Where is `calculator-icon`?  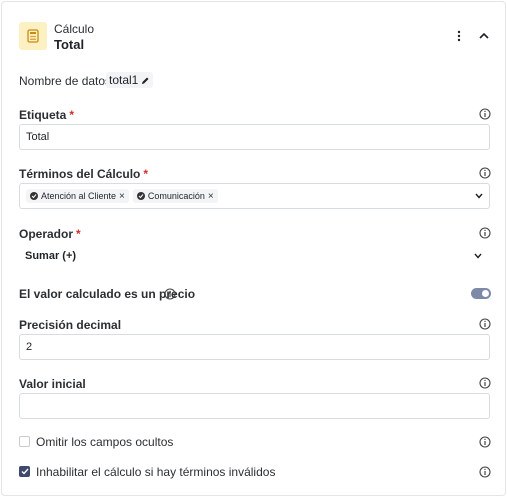
calculator-icon is located at coordinates (33, 36).